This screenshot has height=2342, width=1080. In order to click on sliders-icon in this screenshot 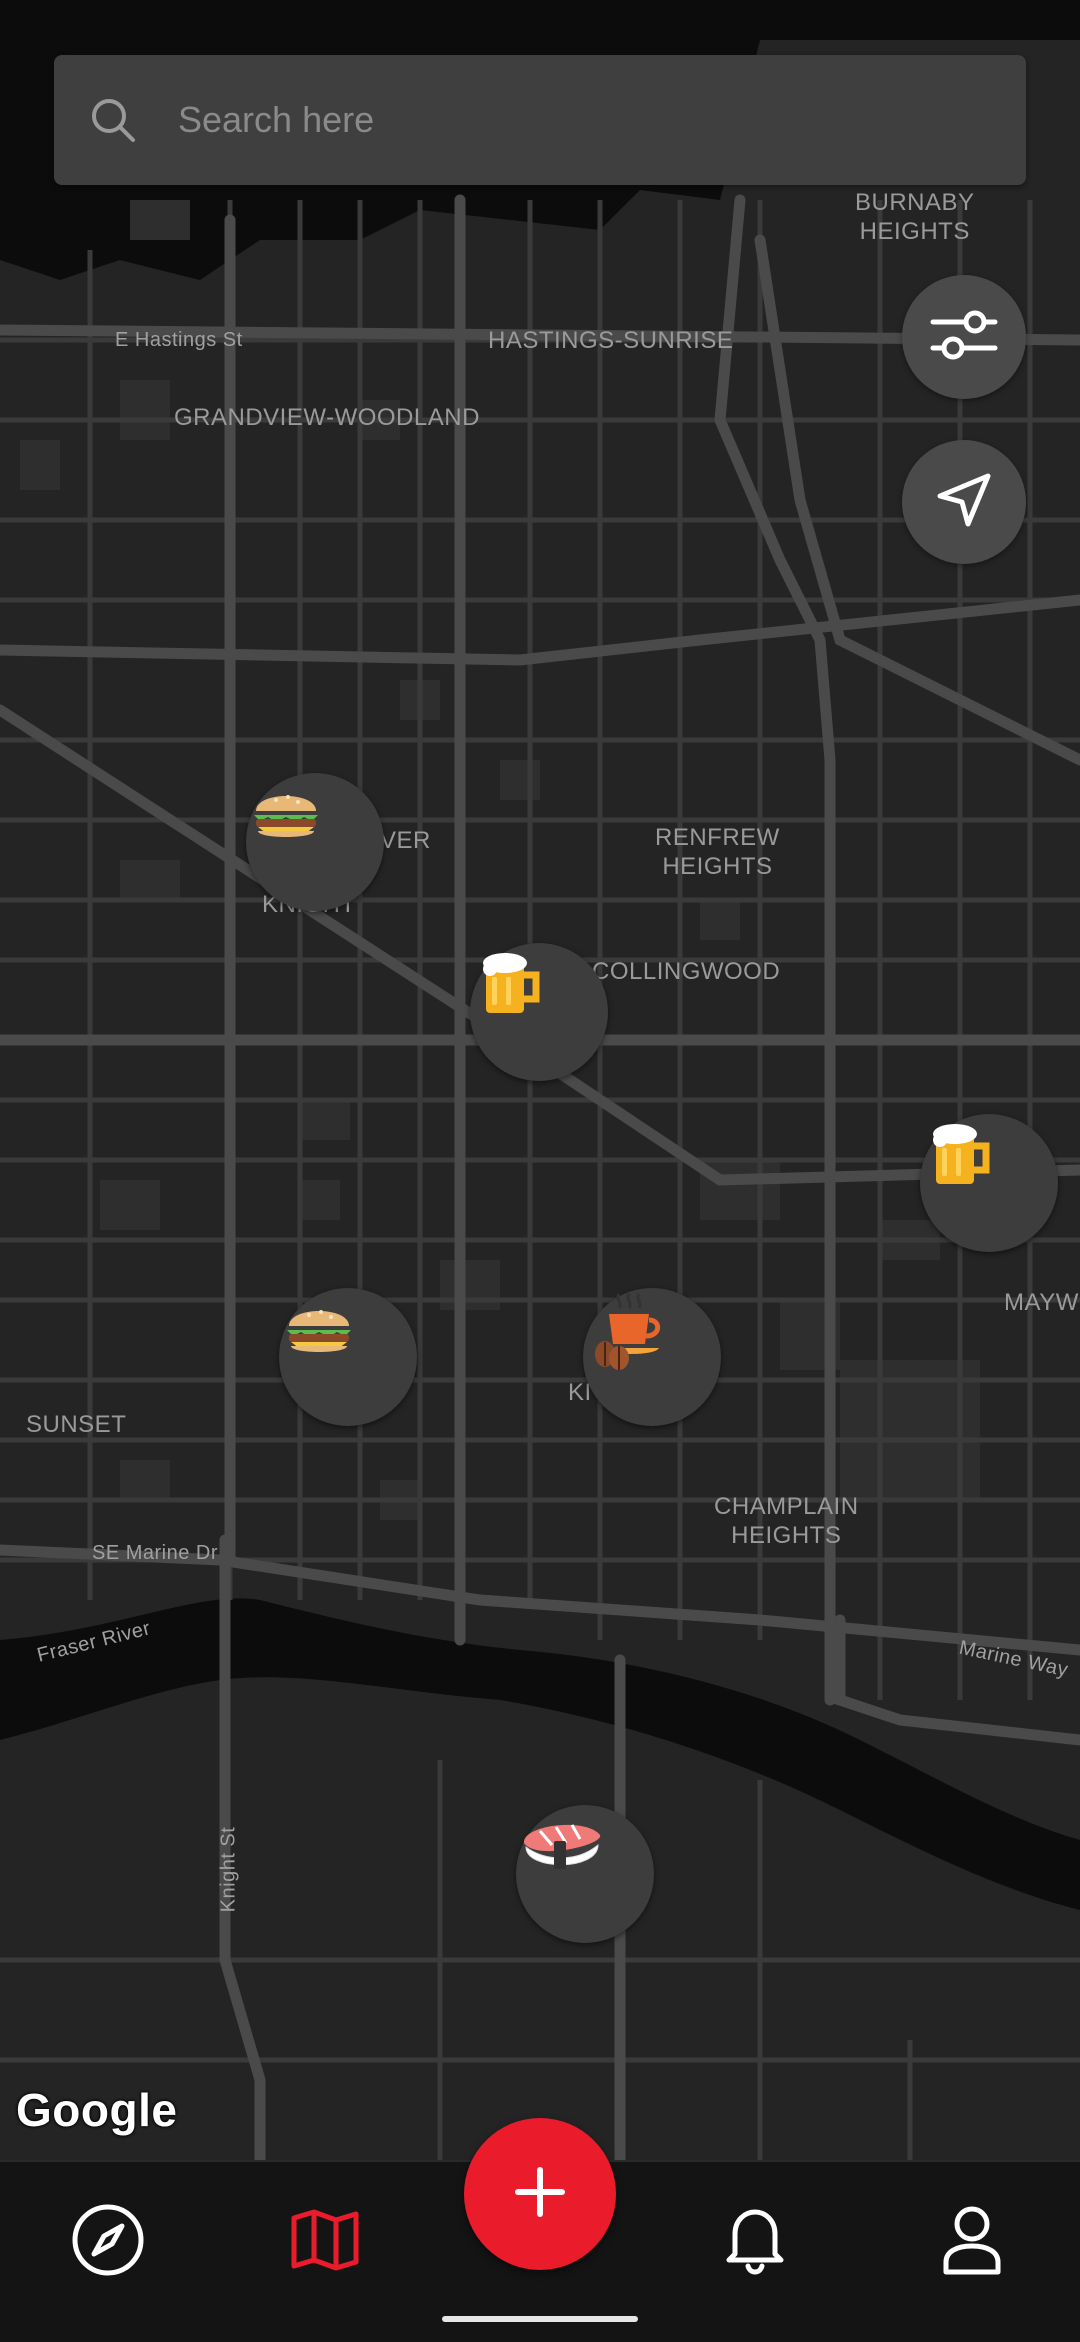, I will do `click(964, 337)`.